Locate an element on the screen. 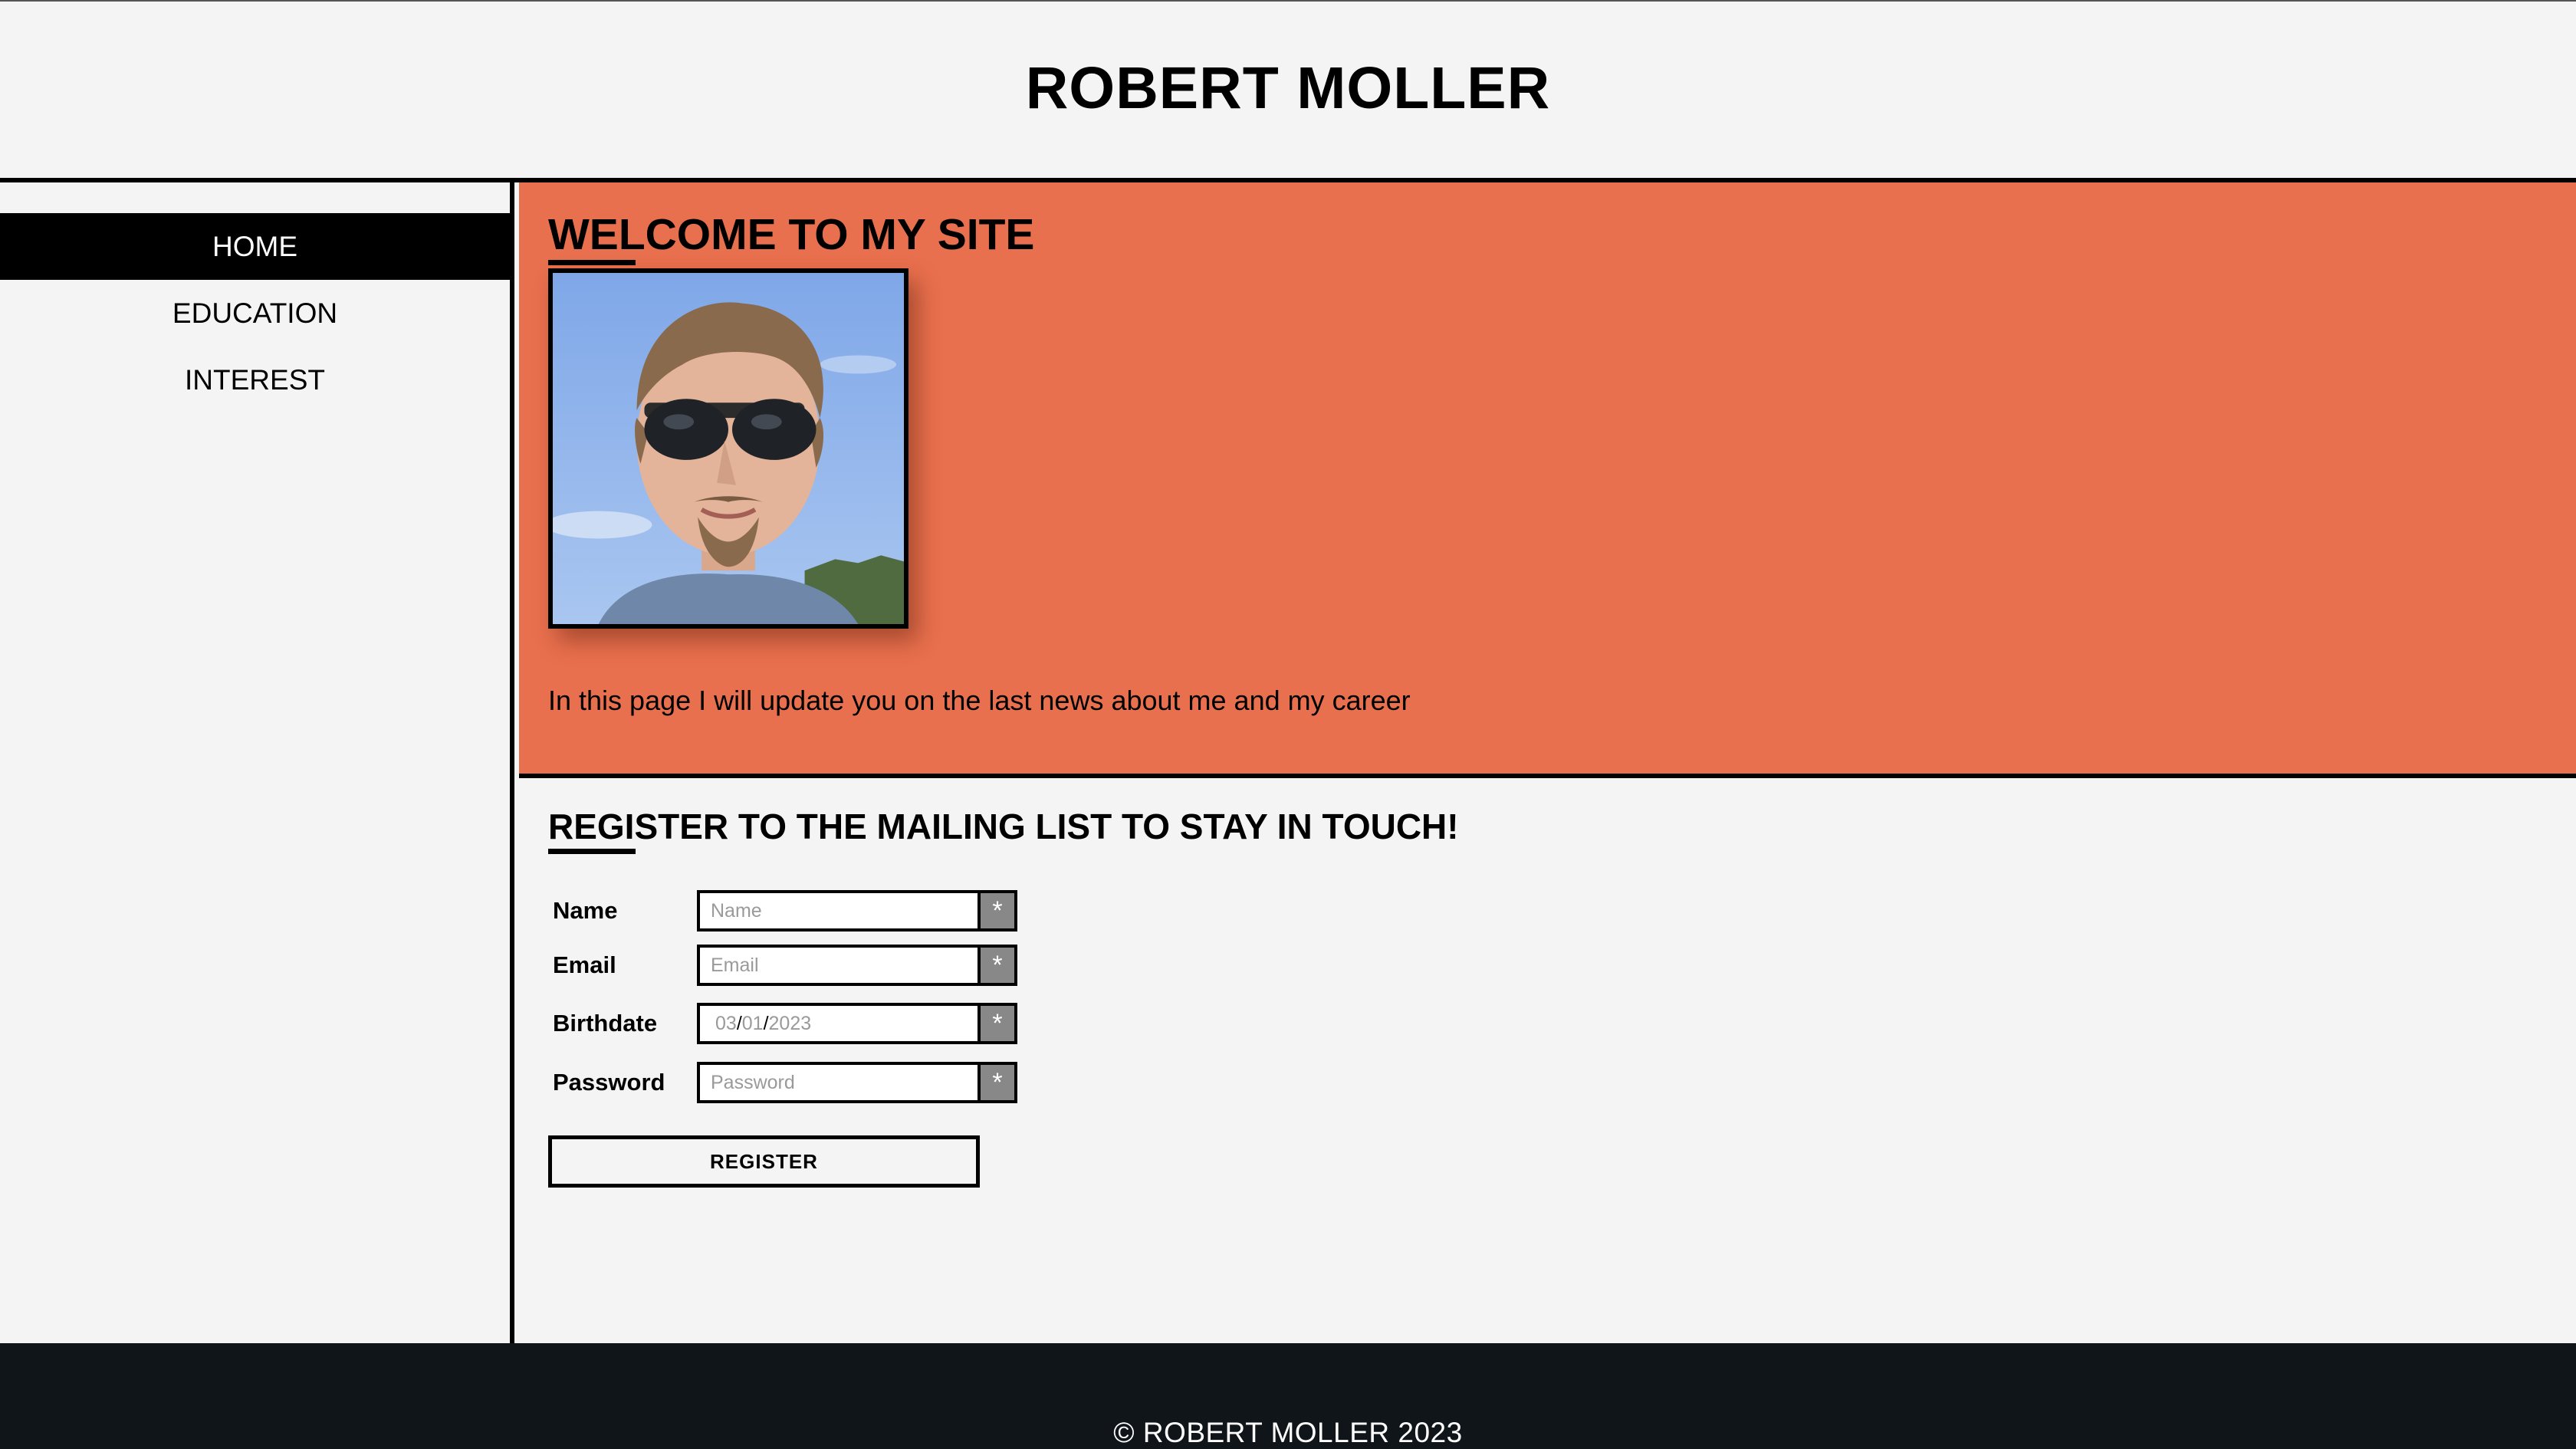  email-row: Email * is located at coordinates (783, 965).